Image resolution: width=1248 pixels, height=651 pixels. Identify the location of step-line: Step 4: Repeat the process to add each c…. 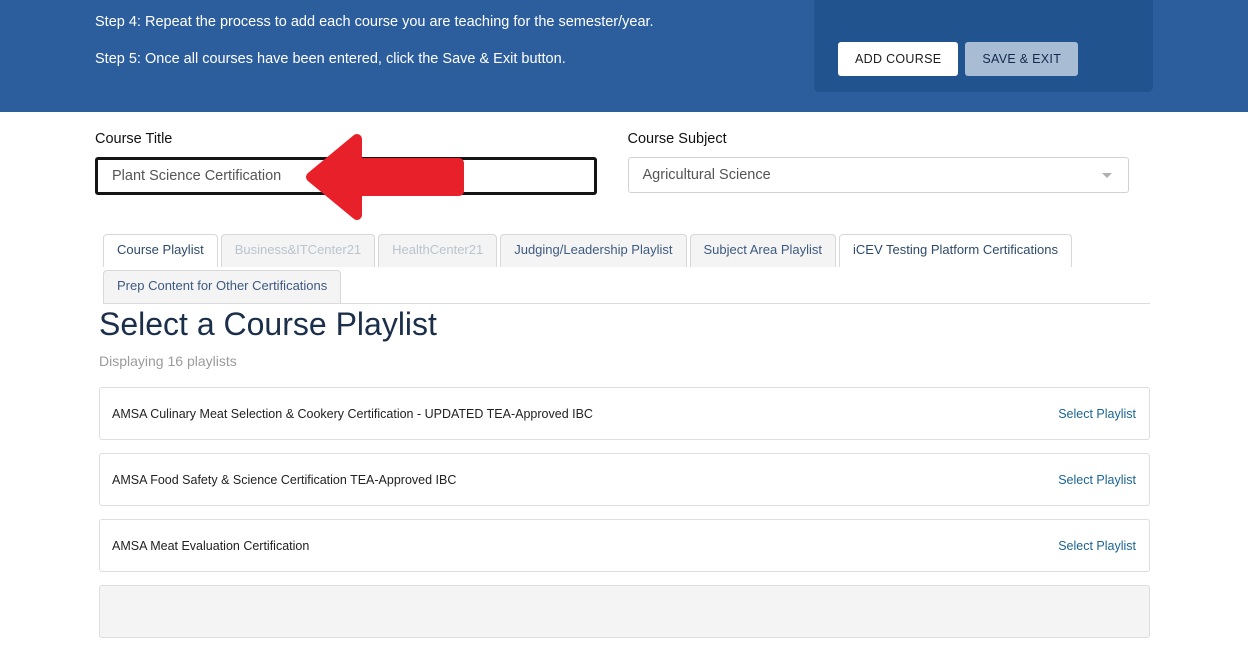
(374, 22).